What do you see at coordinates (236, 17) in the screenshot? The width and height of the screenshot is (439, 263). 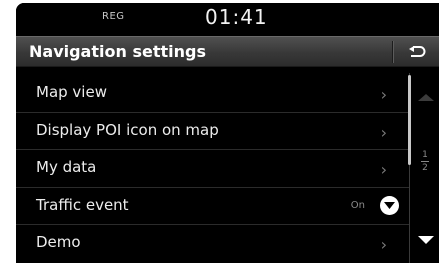 I see `status-clock: 01:41` at bounding box center [236, 17].